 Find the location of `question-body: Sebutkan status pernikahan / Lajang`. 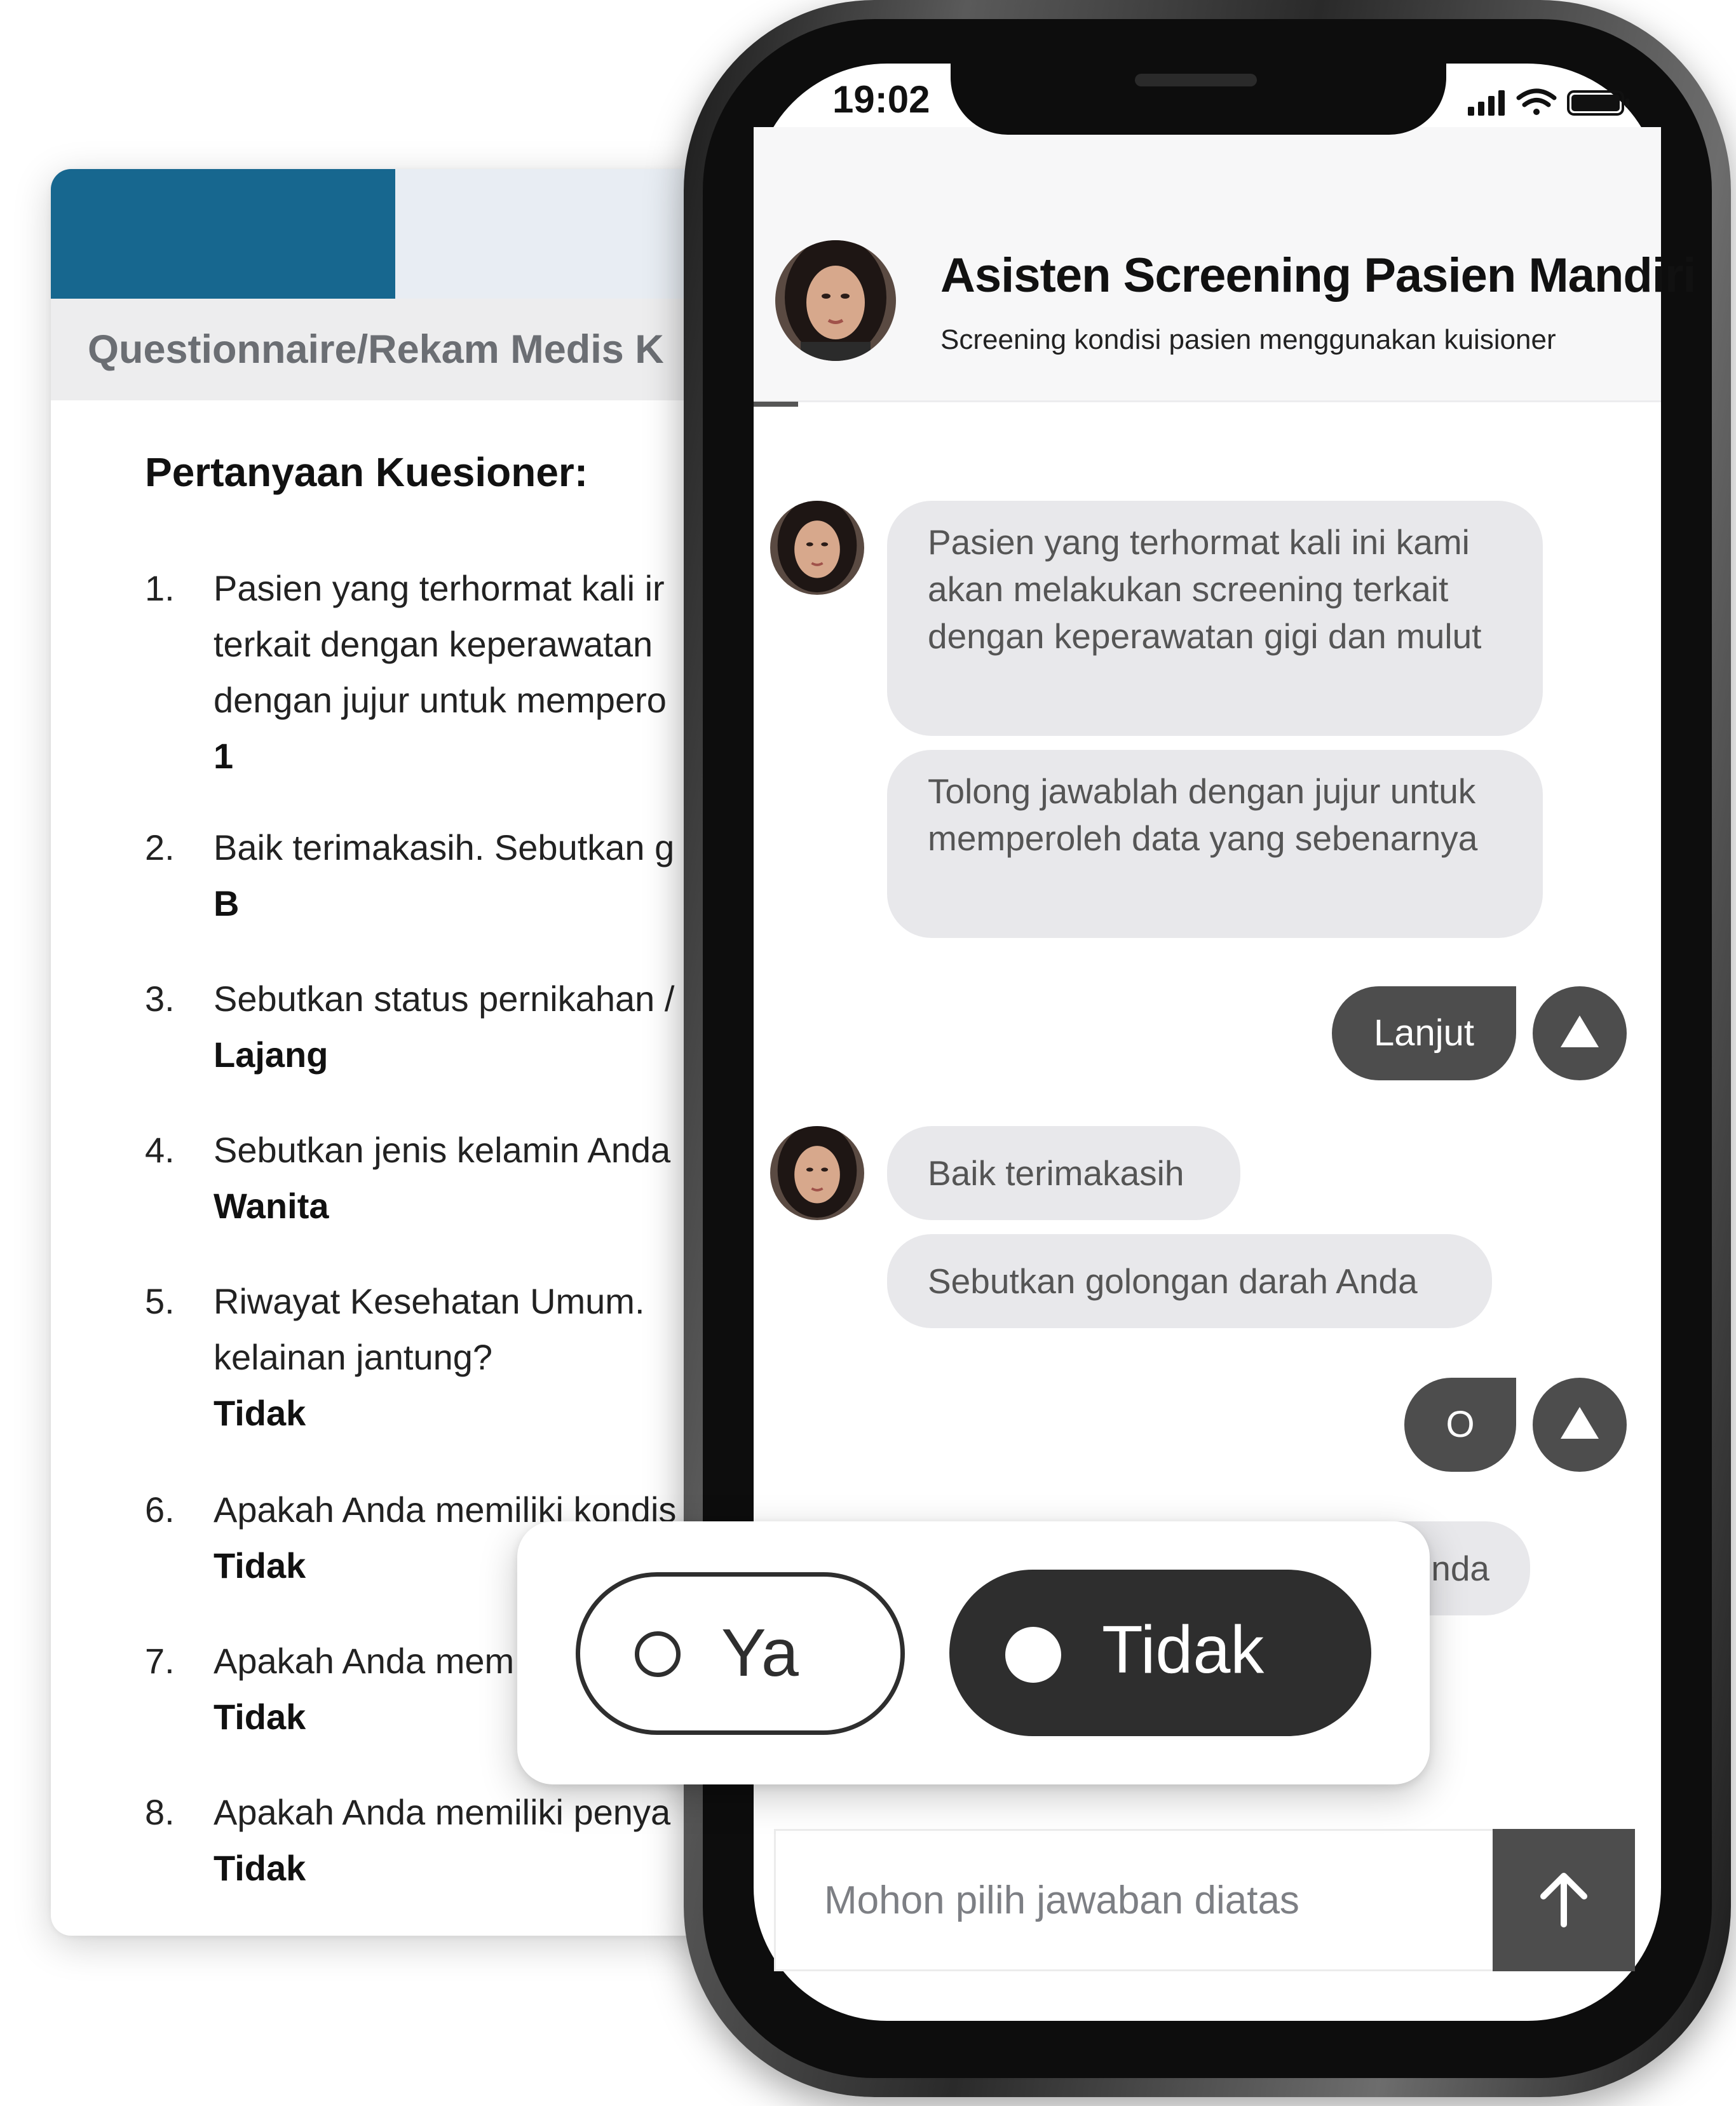

question-body: Sebutkan status pernikahan / Lajang is located at coordinates (444, 1027).